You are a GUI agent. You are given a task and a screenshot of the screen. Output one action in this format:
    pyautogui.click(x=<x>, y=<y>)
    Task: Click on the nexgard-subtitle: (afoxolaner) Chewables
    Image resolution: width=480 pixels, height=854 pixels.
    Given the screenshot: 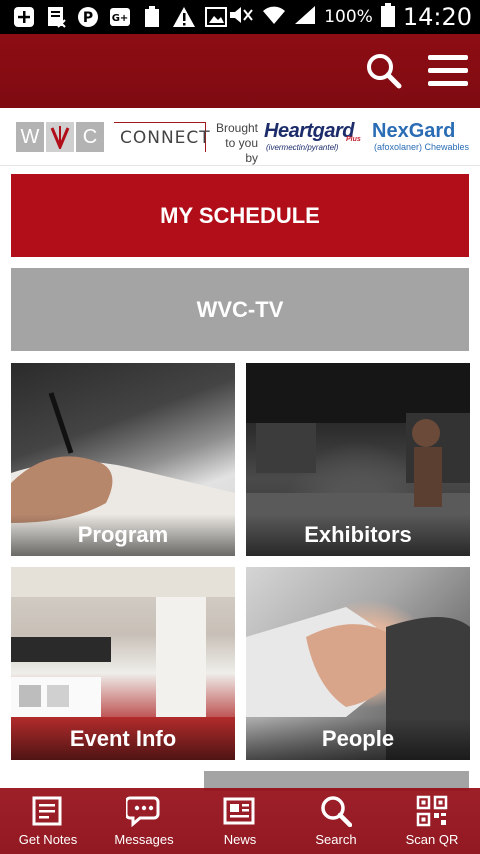 What is the action you would take?
    pyautogui.click(x=422, y=147)
    